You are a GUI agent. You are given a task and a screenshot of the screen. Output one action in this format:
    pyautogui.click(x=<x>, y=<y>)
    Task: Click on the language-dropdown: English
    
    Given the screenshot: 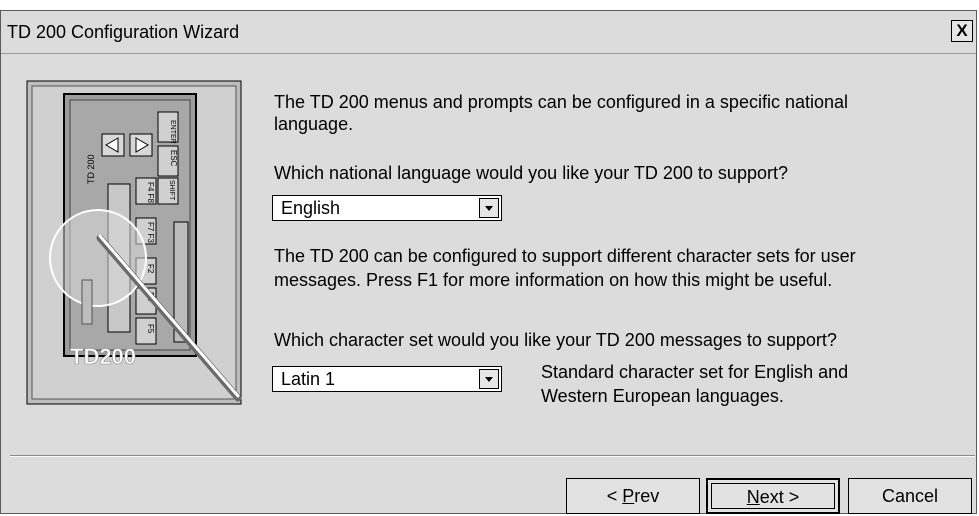 What is the action you would take?
    pyautogui.click(x=387, y=208)
    